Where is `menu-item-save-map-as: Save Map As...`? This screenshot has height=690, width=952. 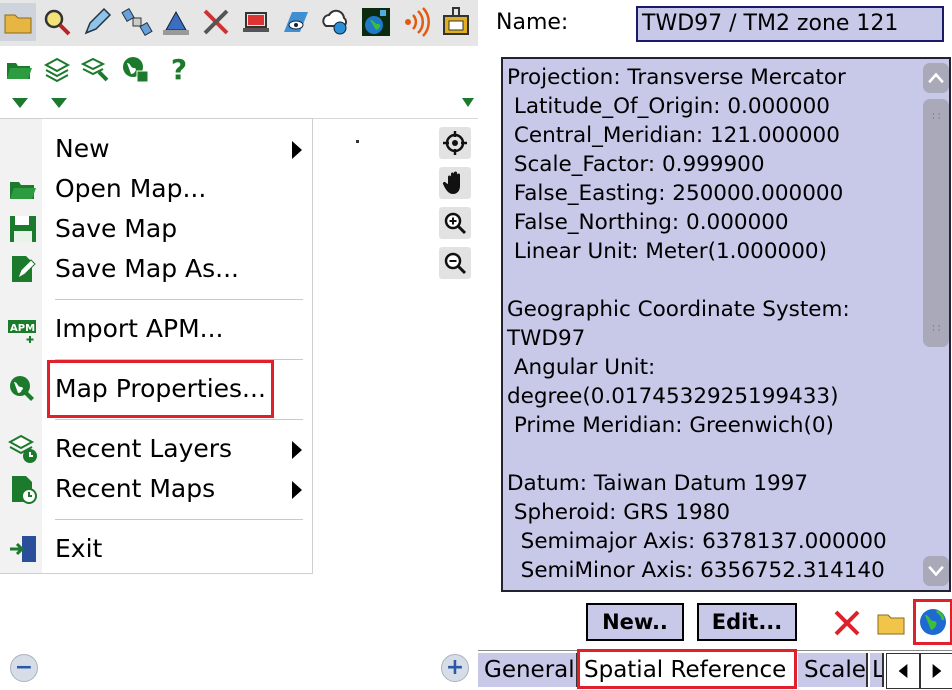
menu-item-save-map-as: Save Map As... is located at coordinates (156, 269).